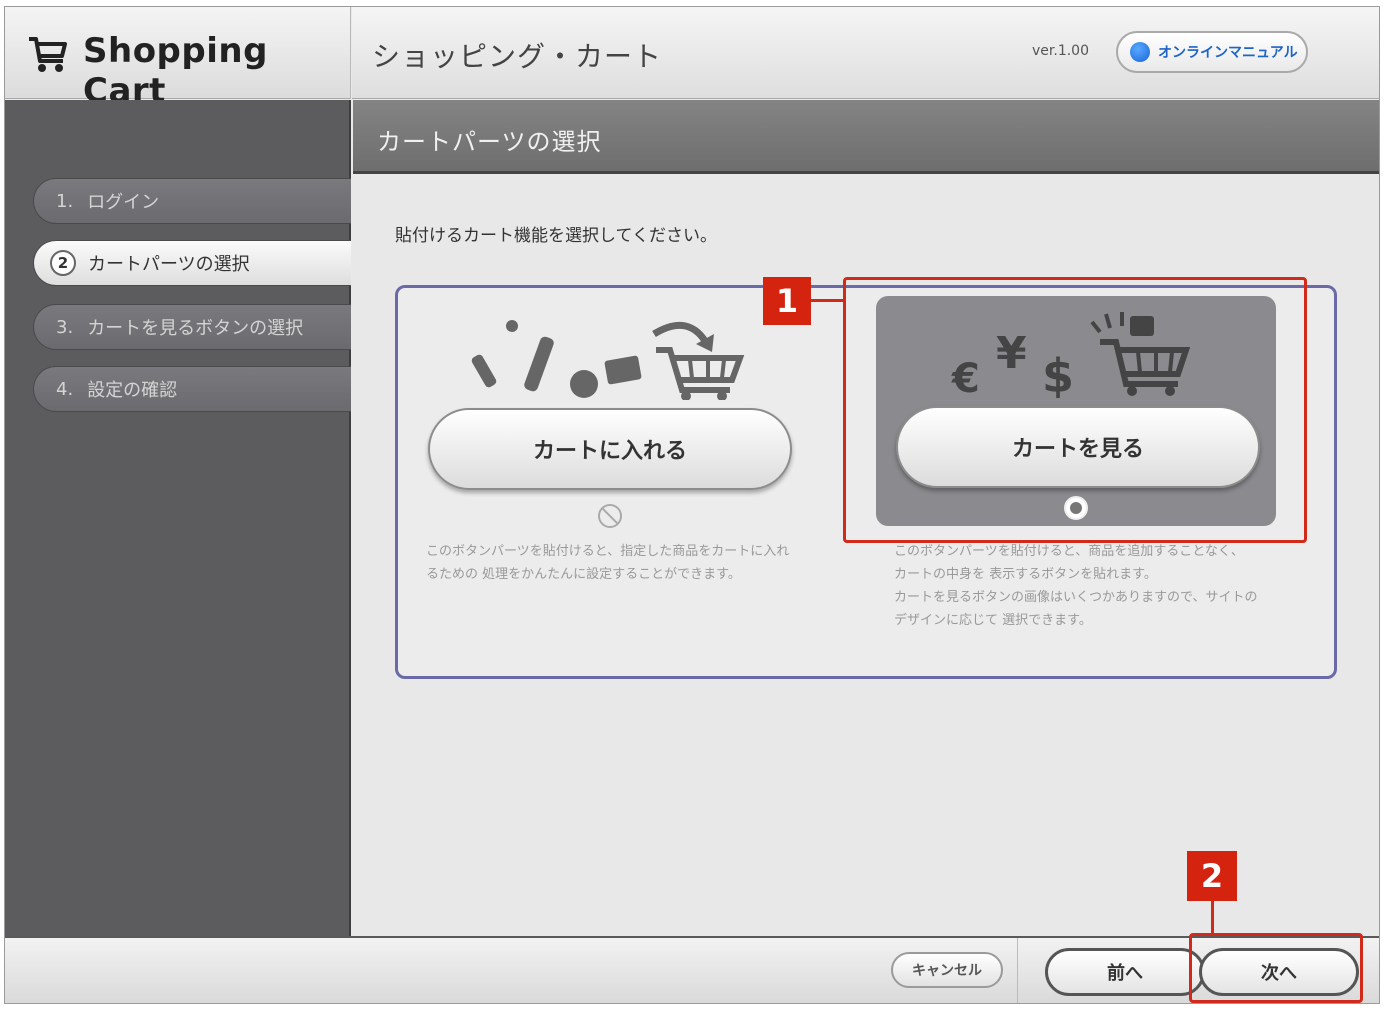 This screenshot has height=1018, width=1384. I want to click on current-step-badge: 2, so click(63, 263).